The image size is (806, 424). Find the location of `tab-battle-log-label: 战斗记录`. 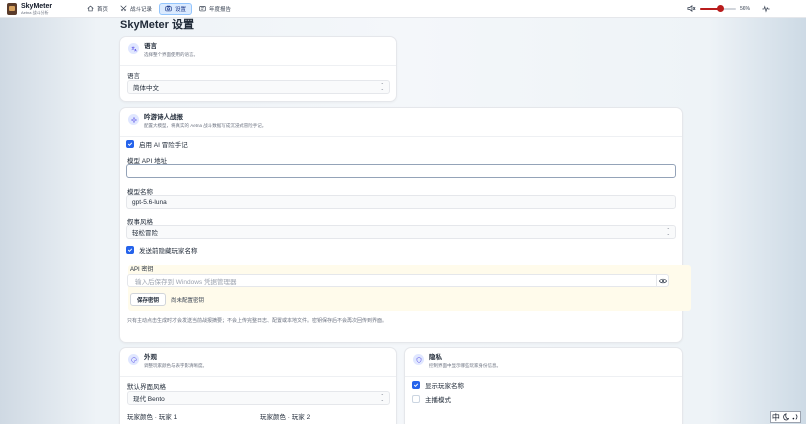

tab-battle-log-label: 战斗记录 is located at coordinates (141, 9).